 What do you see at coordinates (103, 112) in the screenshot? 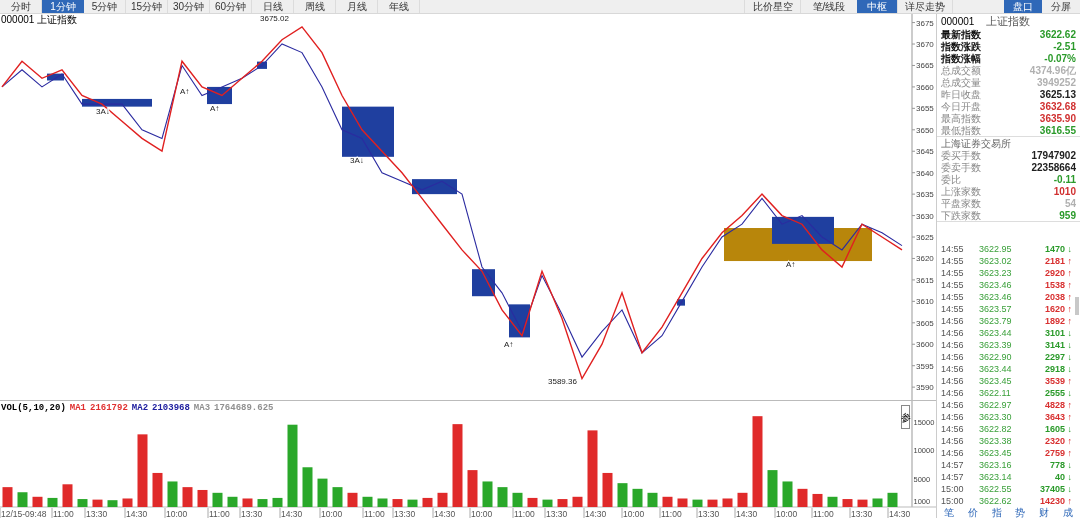
I see `signal-label: 3A↓` at bounding box center [103, 112].